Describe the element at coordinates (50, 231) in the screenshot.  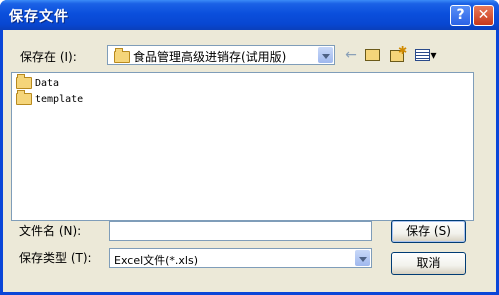
I see `file-name-label: 文件名 (N):` at that location.